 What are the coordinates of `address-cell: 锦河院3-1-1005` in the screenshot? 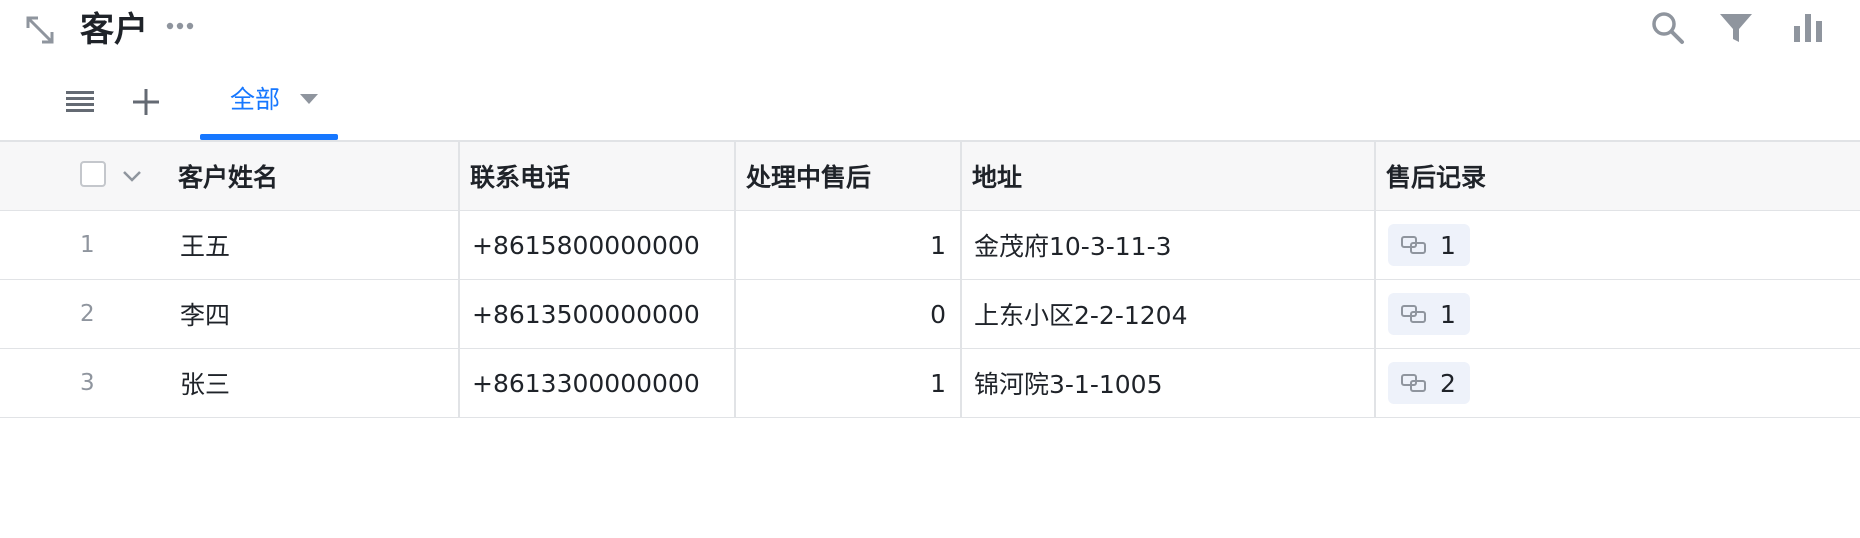 It's located at (1068, 383).